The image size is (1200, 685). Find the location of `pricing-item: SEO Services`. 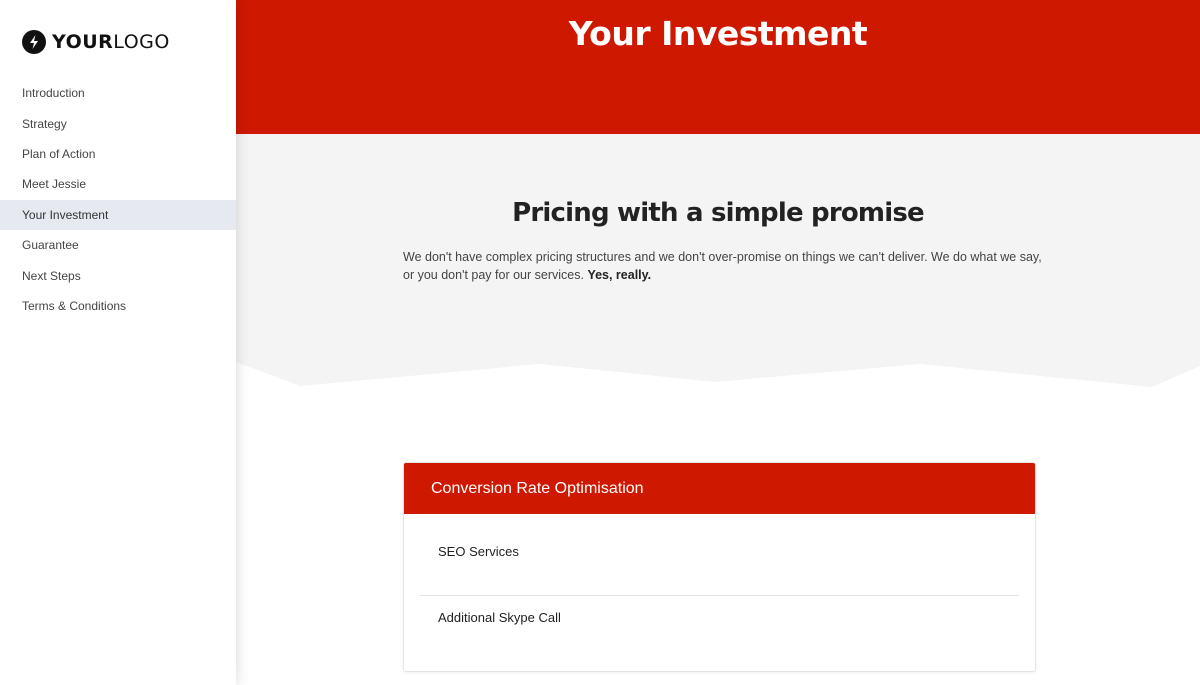

pricing-item: SEO Services is located at coordinates (478, 551).